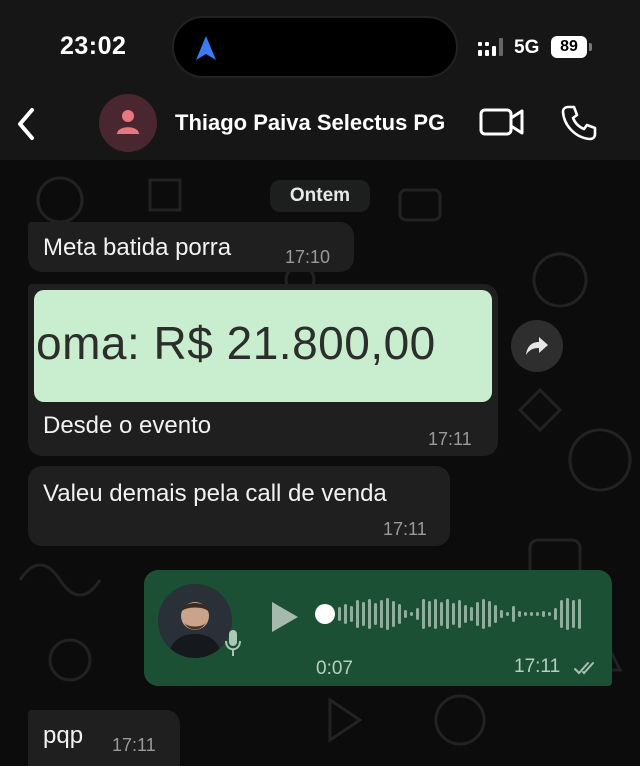 The height and width of the screenshot is (766, 640). What do you see at coordinates (310, 123) in the screenshot?
I see `contact-name: Thiago Paiva Selectus PG` at bounding box center [310, 123].